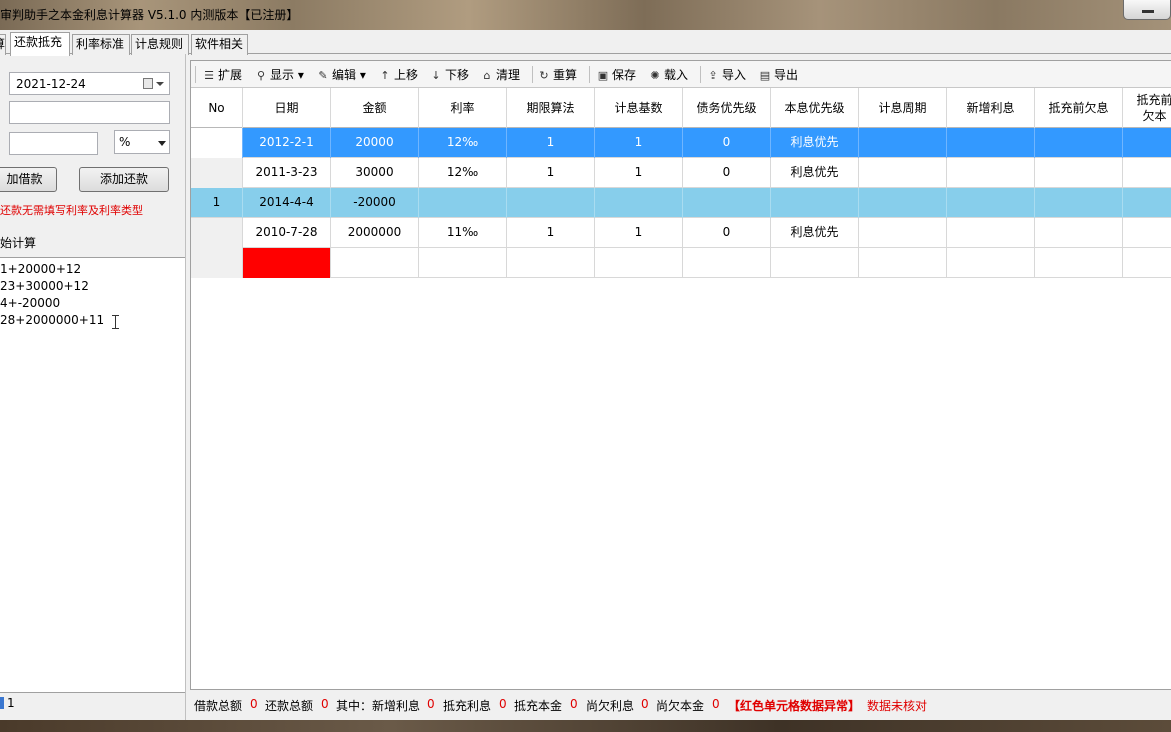  Describe the element at coordinates (668, 75) in the screenshot. I see `load-button: ✺ 载入` at that location.